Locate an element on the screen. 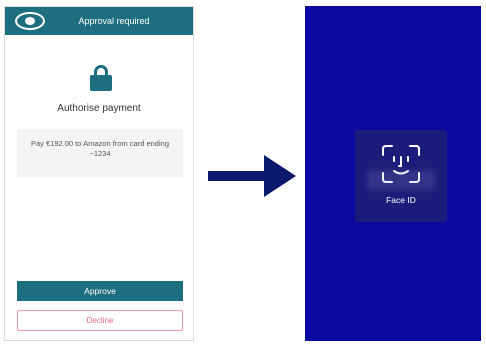 The width and height of the screenshot is (486, 345). decline-button: Decline is located at coordinates (100, 320).